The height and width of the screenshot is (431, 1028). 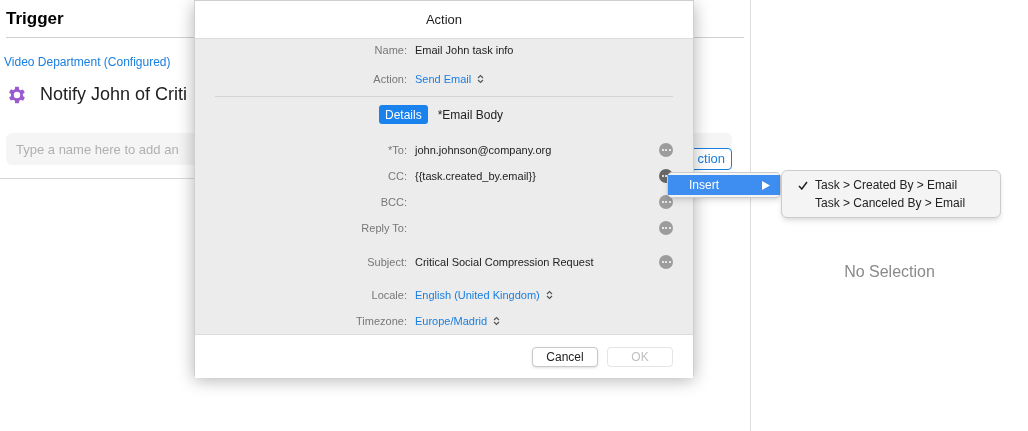 What do you see at coordinates (390, 79) in the screenshot?
I see `field-label: Action:` at bounding box center [390, 79].